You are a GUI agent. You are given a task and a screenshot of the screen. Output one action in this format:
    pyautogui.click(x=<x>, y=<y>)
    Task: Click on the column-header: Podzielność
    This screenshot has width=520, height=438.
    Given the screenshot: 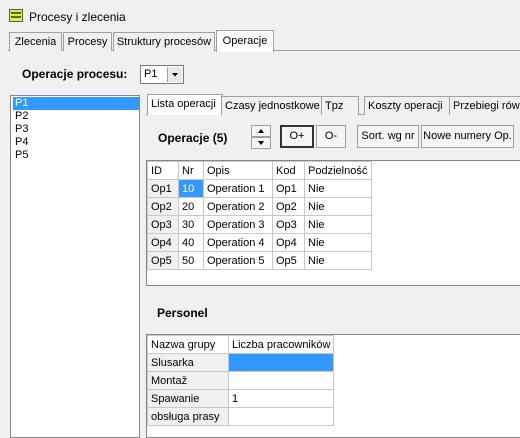 What is the action you would take?
    pyautogui.click(x=338, y=170)
    